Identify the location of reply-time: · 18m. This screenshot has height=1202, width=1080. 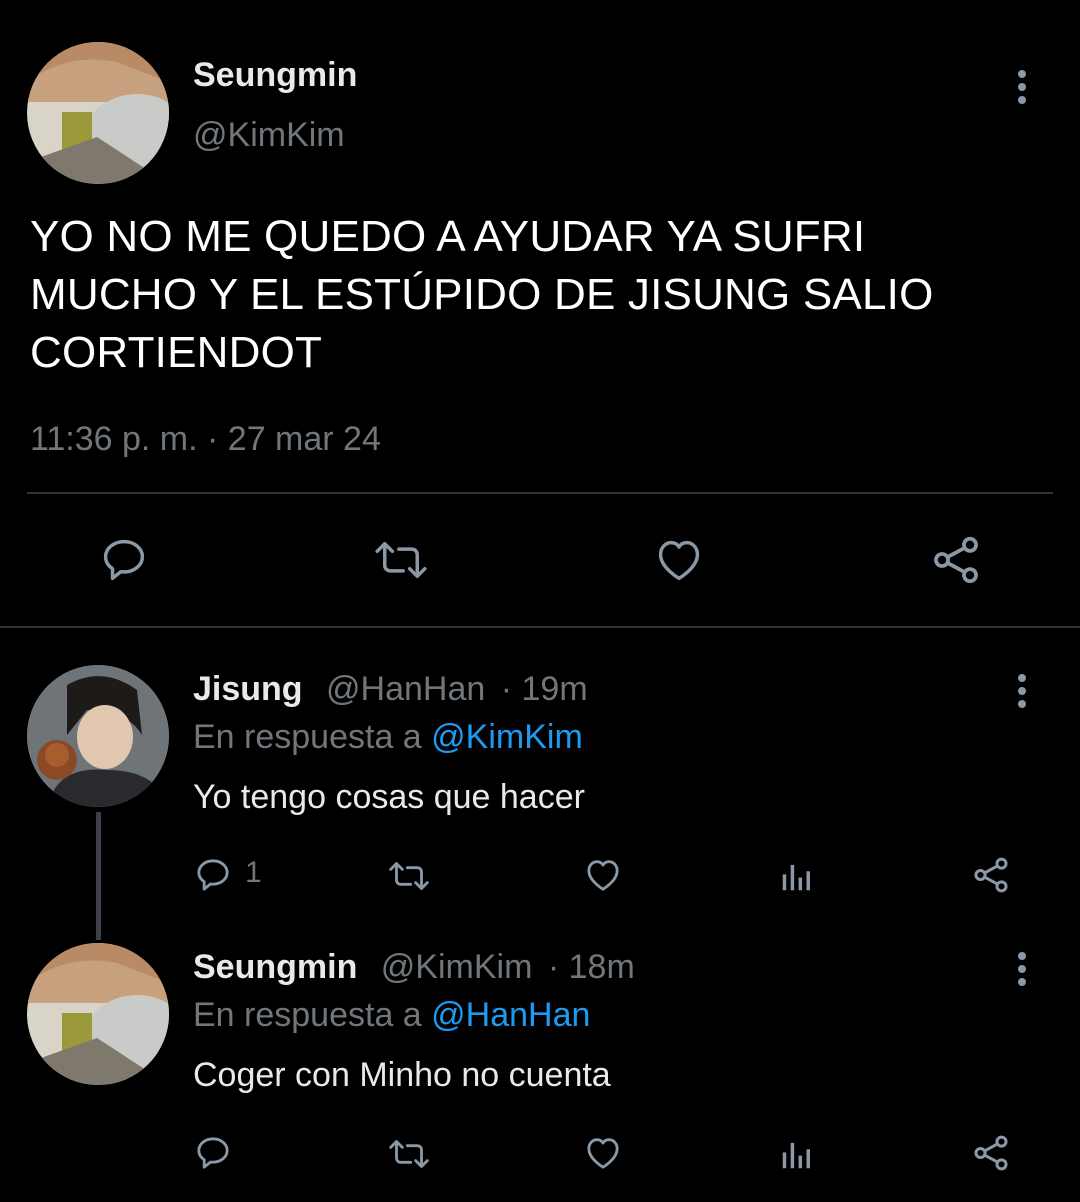
(591, 967).